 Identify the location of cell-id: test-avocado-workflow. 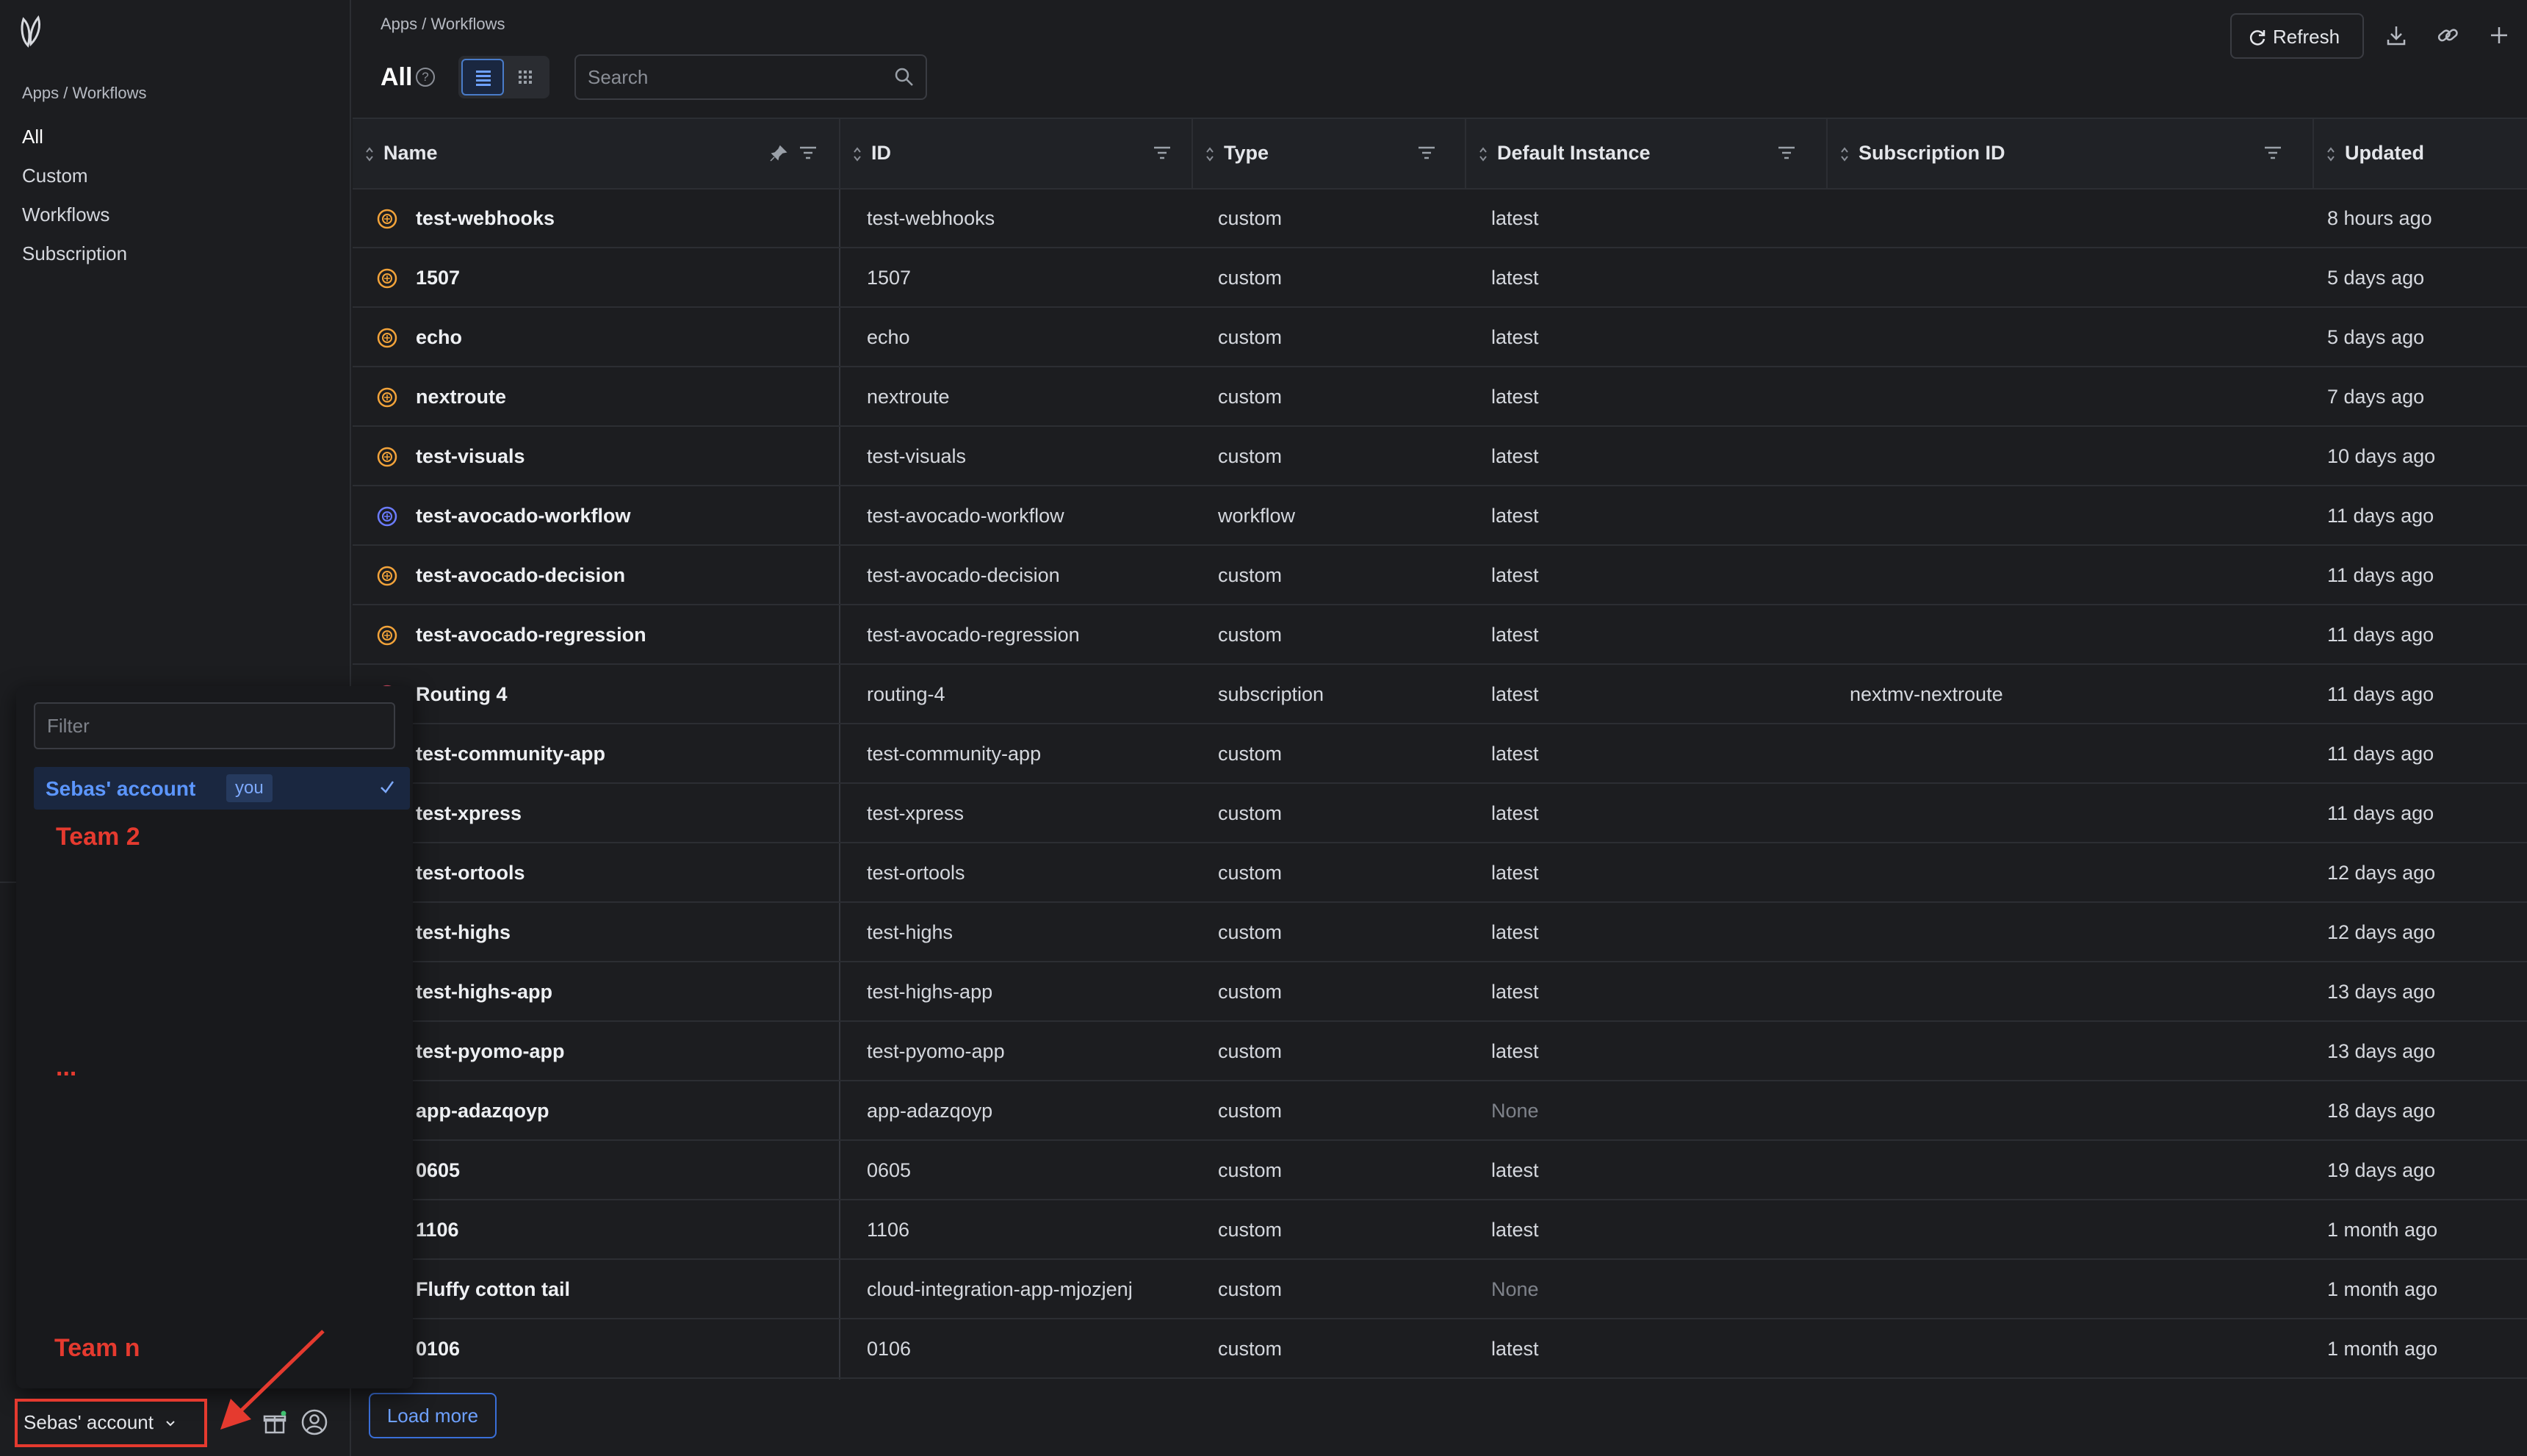
(965, 516).